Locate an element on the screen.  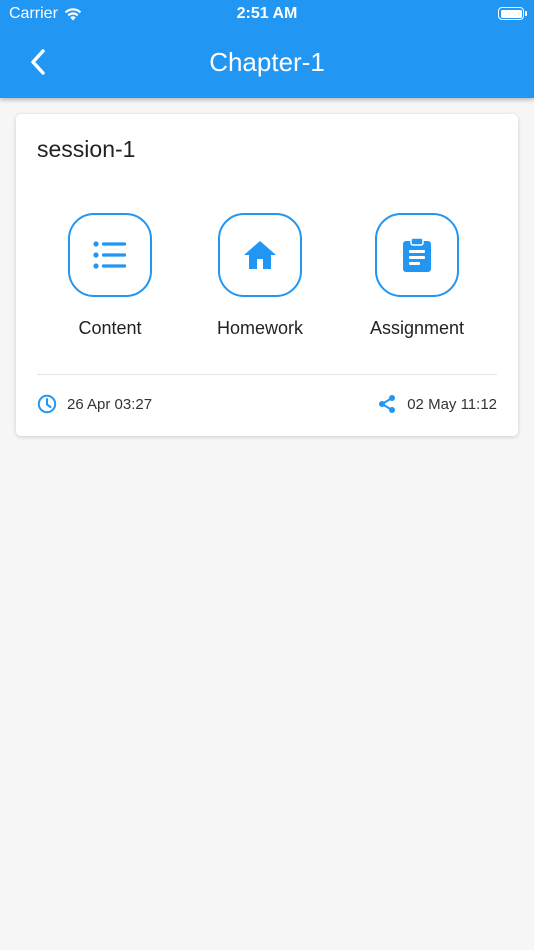
shared-time: 02 May 11:12 is located at coordinates (437, 404).